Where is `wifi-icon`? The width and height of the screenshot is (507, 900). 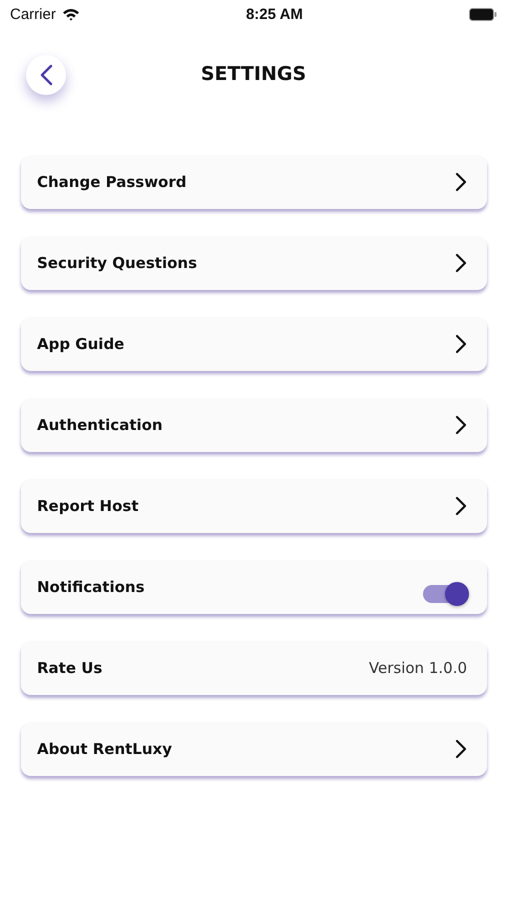 wifi-icon is located at coordinates (71, 14).